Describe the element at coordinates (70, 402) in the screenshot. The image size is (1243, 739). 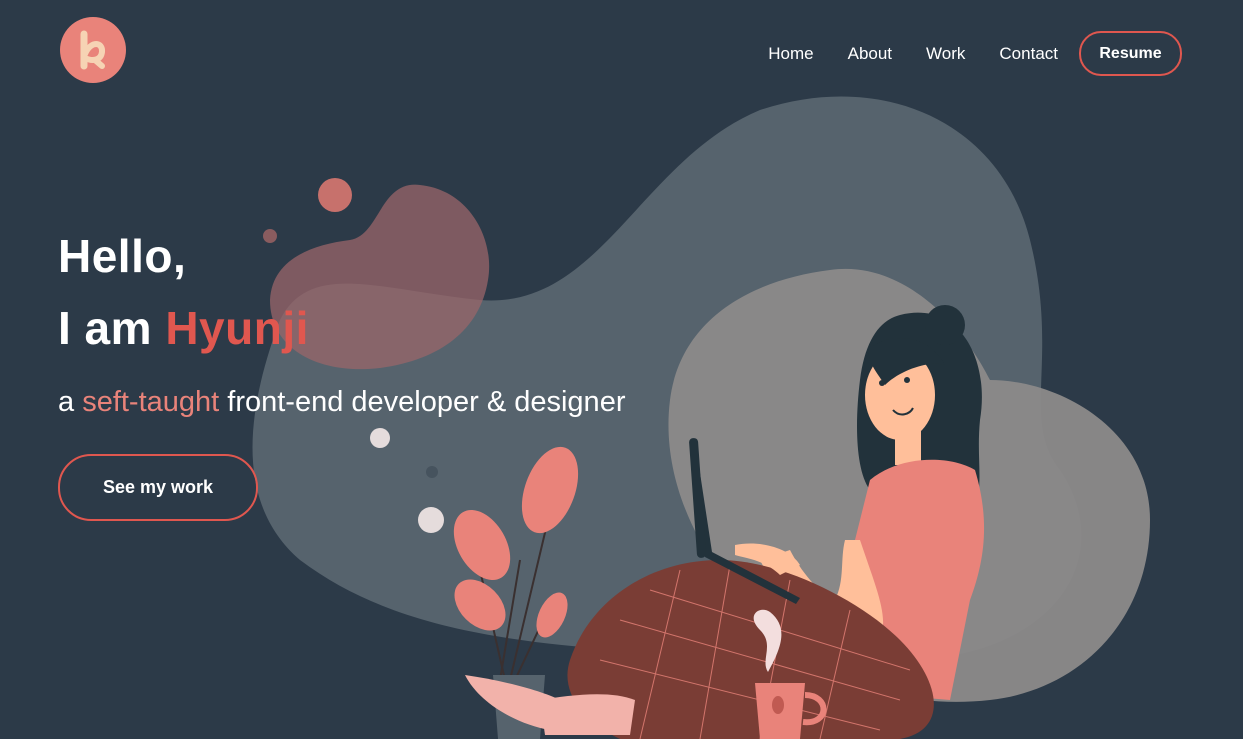
I see `tagline-prefix: a` at that location.